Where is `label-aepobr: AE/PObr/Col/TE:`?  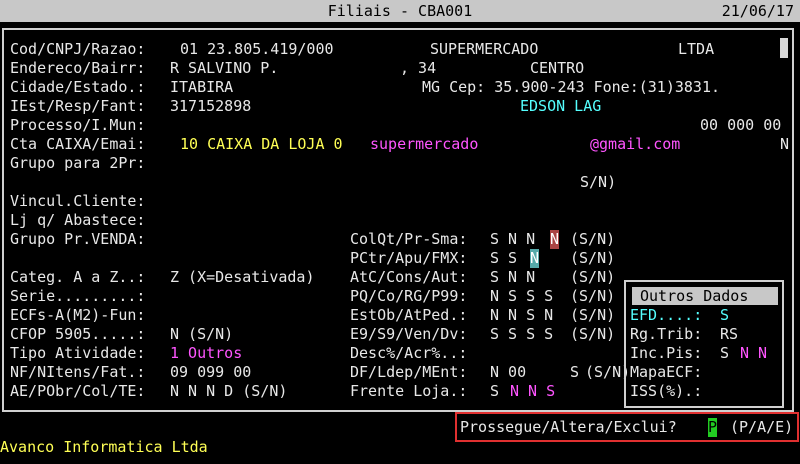 label-aepobr: AE/PObr/Col/TE: is located at coordinates (78, 391).